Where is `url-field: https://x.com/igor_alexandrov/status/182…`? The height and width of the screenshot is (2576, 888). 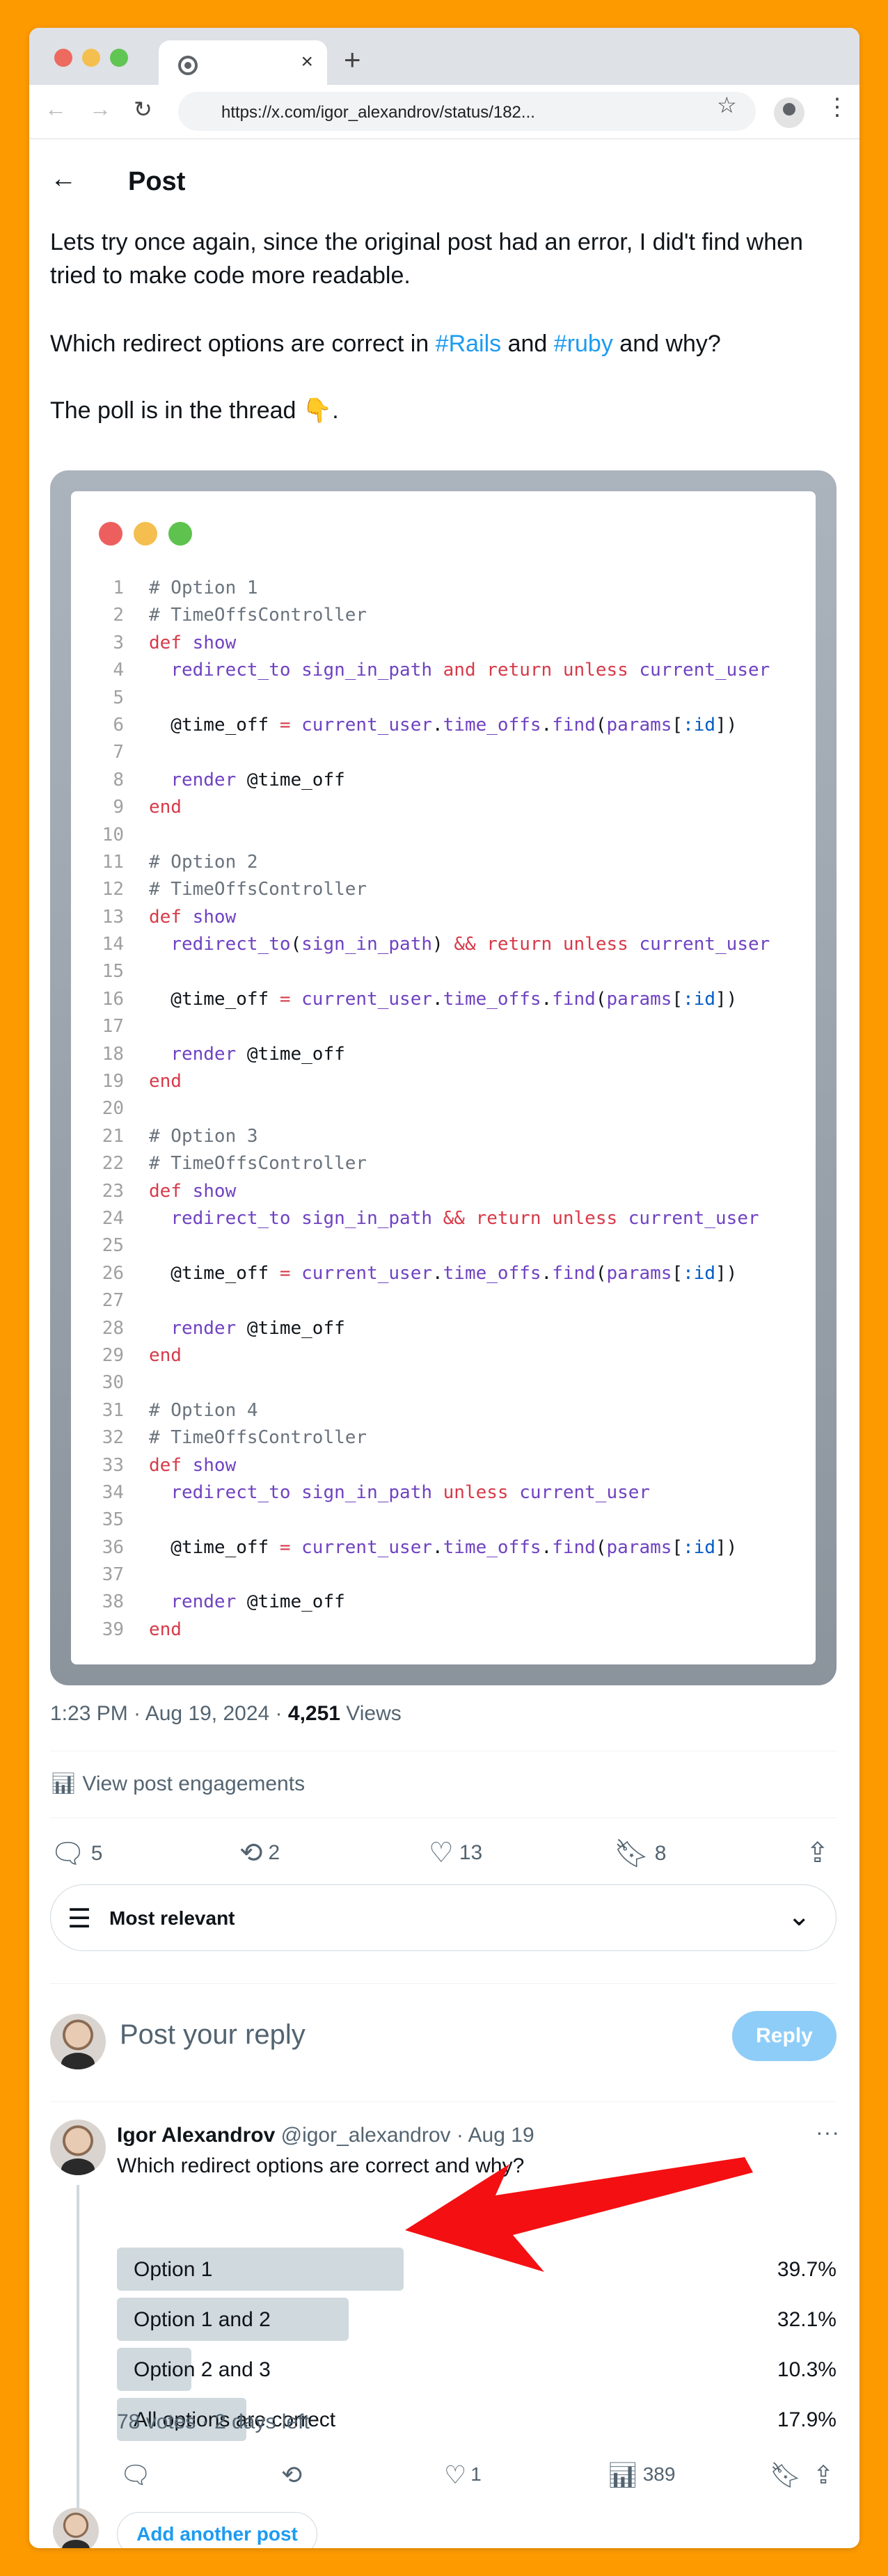 url-field: https://x.com/igor_alexandrov/status/182… is located at coordinates (467, 111).